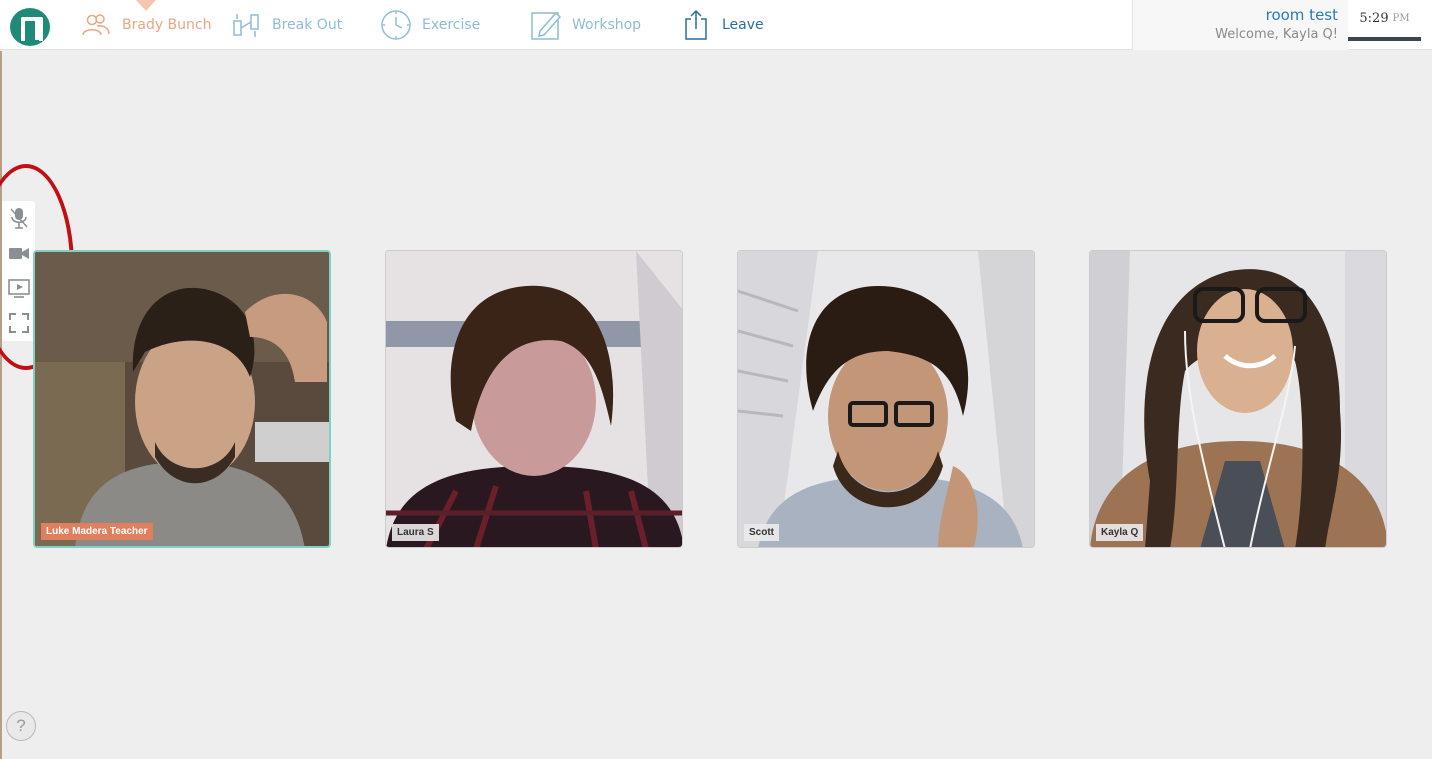  Describe the element at coordinates (607, 25) in the screenshot. I see `nav-workshop-label: Workshop` at that location.